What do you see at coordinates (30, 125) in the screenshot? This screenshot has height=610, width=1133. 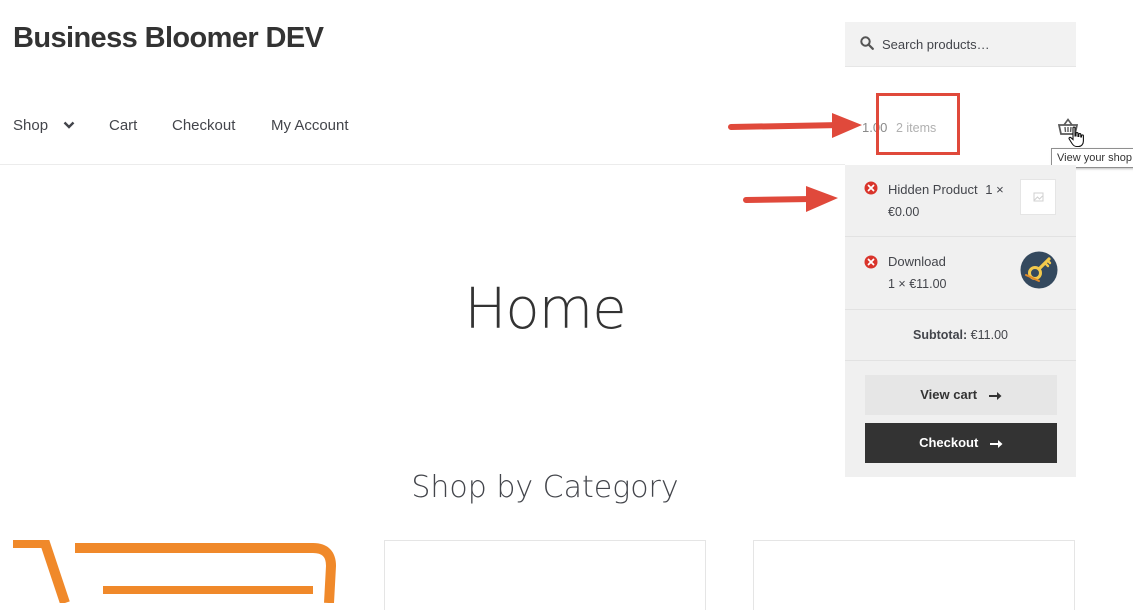 I see `nav-item-shop: Shop` at bounding box center [30, 125].